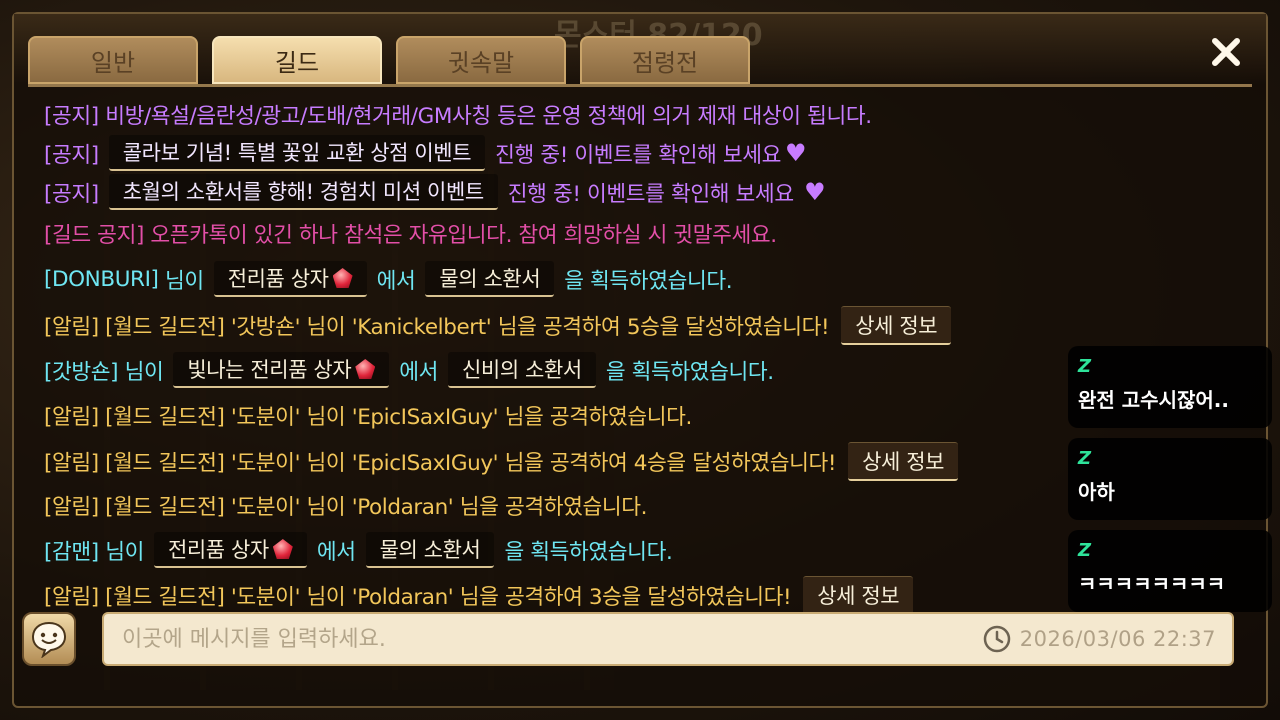 This screenshot has width=1280, height=720. Describe the element at coordinates (1117, 639) in the screenshot. I see `timestamp: 2026/03/06 22:37` at that location.